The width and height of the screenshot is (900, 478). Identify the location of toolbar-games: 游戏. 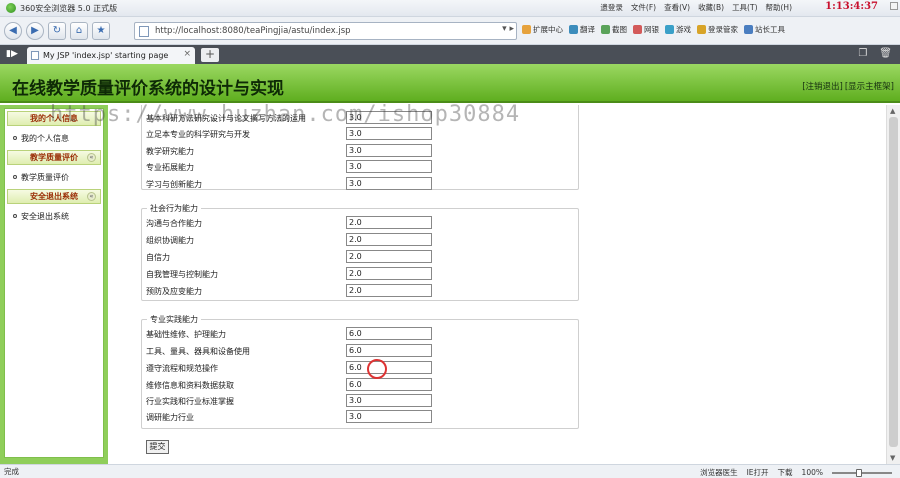
(678, 29).